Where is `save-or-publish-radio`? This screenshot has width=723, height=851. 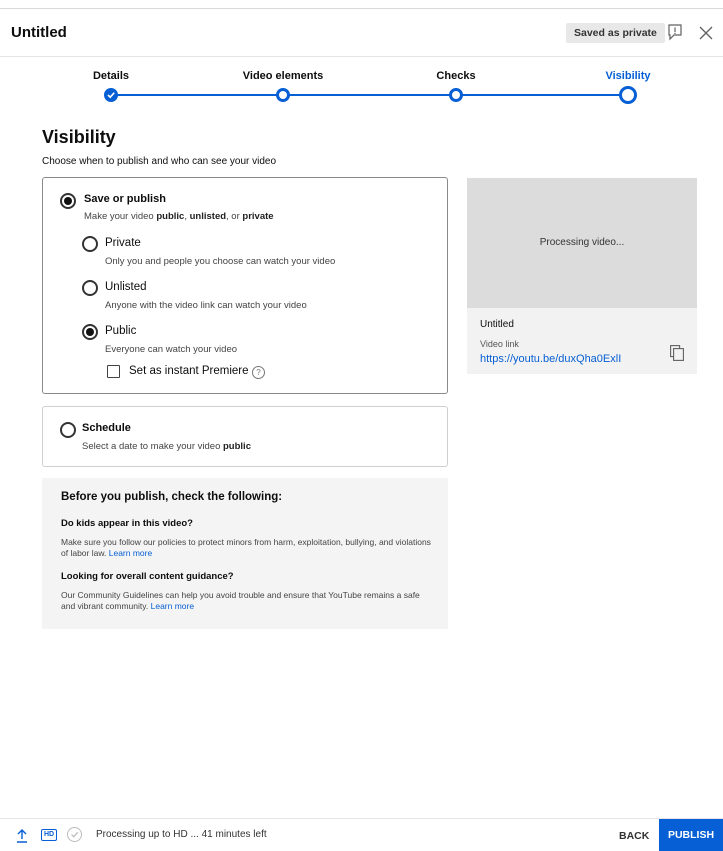
save-or-publish-radio is located at coordinates (68, 201).